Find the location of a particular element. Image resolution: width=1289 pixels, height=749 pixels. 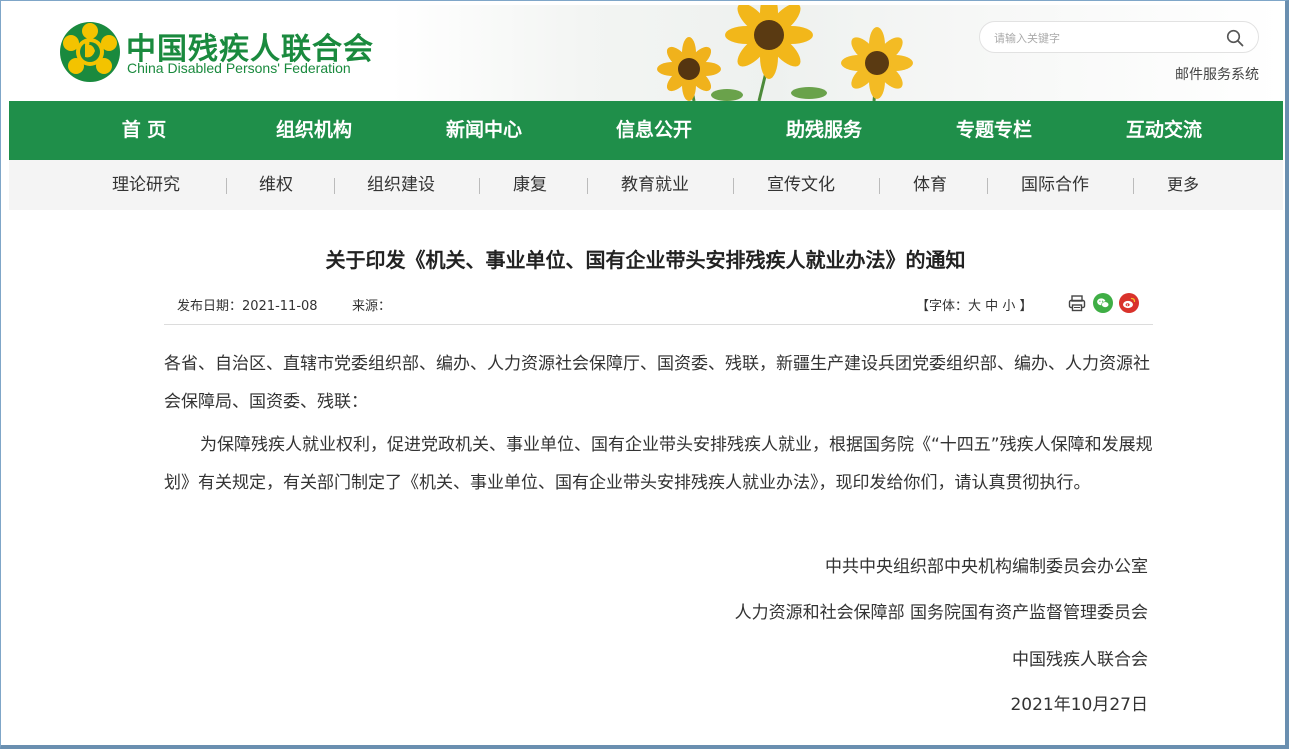

sub-nav-item-sports: 体育 is located at coordinates (930, 185).